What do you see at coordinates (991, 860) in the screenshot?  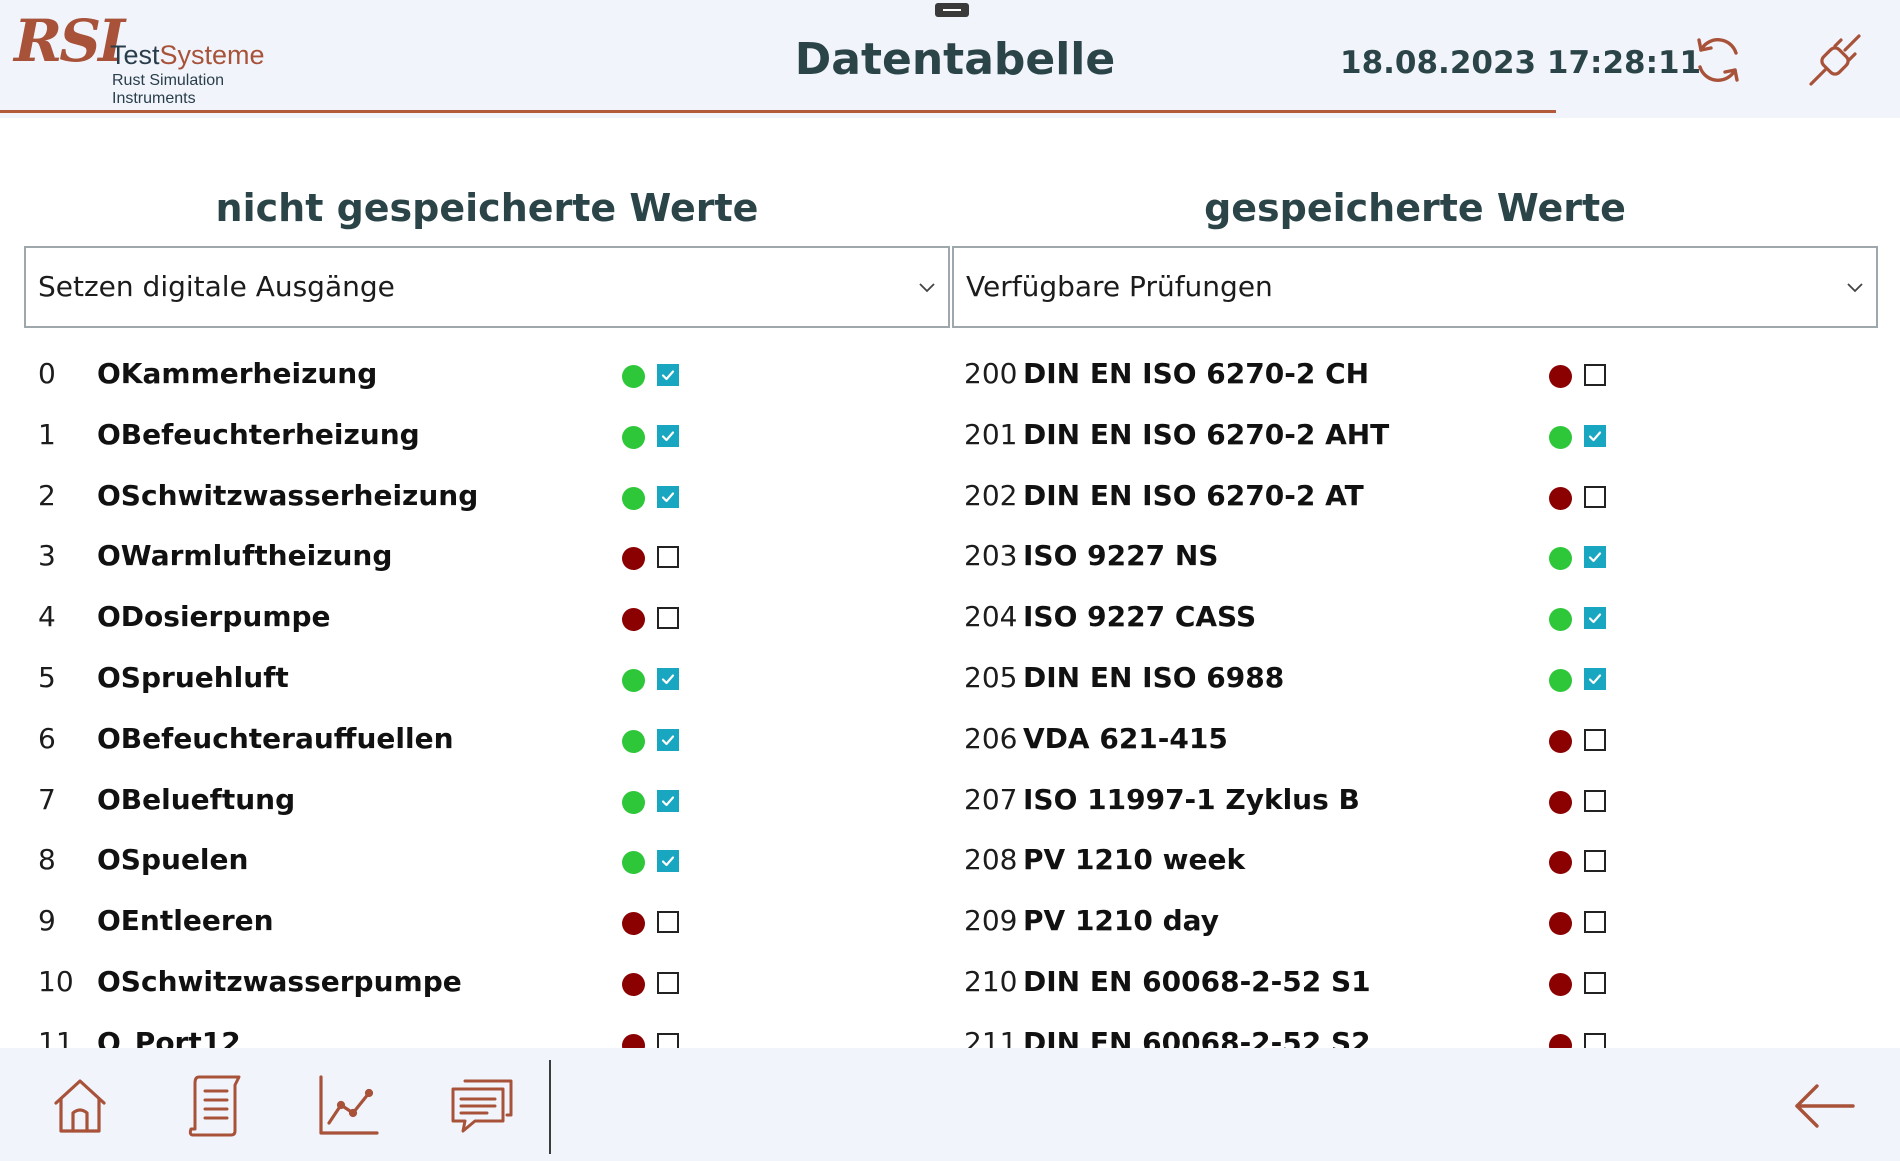 I see `test-program-row-number: 208` at bounding box center [991, 860].